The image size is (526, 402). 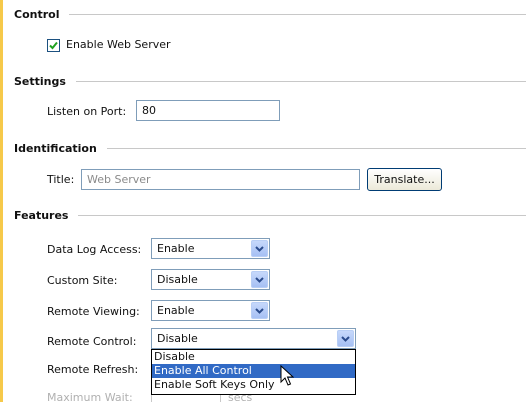 What do you see at coordinates (87, 111) in the screenshot?
I see `listen-on-port-label: Listen on Port:` at bounding box center [87, 111].